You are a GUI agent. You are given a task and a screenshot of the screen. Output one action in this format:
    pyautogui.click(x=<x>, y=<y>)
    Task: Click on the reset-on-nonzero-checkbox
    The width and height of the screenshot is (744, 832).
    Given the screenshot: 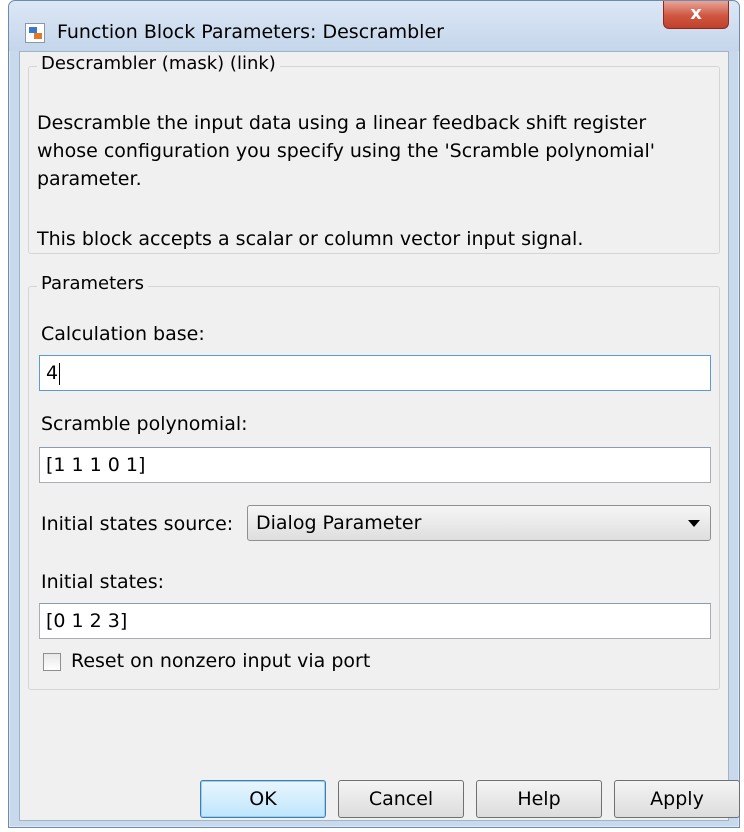 What is the action you would take?
    pyautogui.click(x=52, y=662)
    